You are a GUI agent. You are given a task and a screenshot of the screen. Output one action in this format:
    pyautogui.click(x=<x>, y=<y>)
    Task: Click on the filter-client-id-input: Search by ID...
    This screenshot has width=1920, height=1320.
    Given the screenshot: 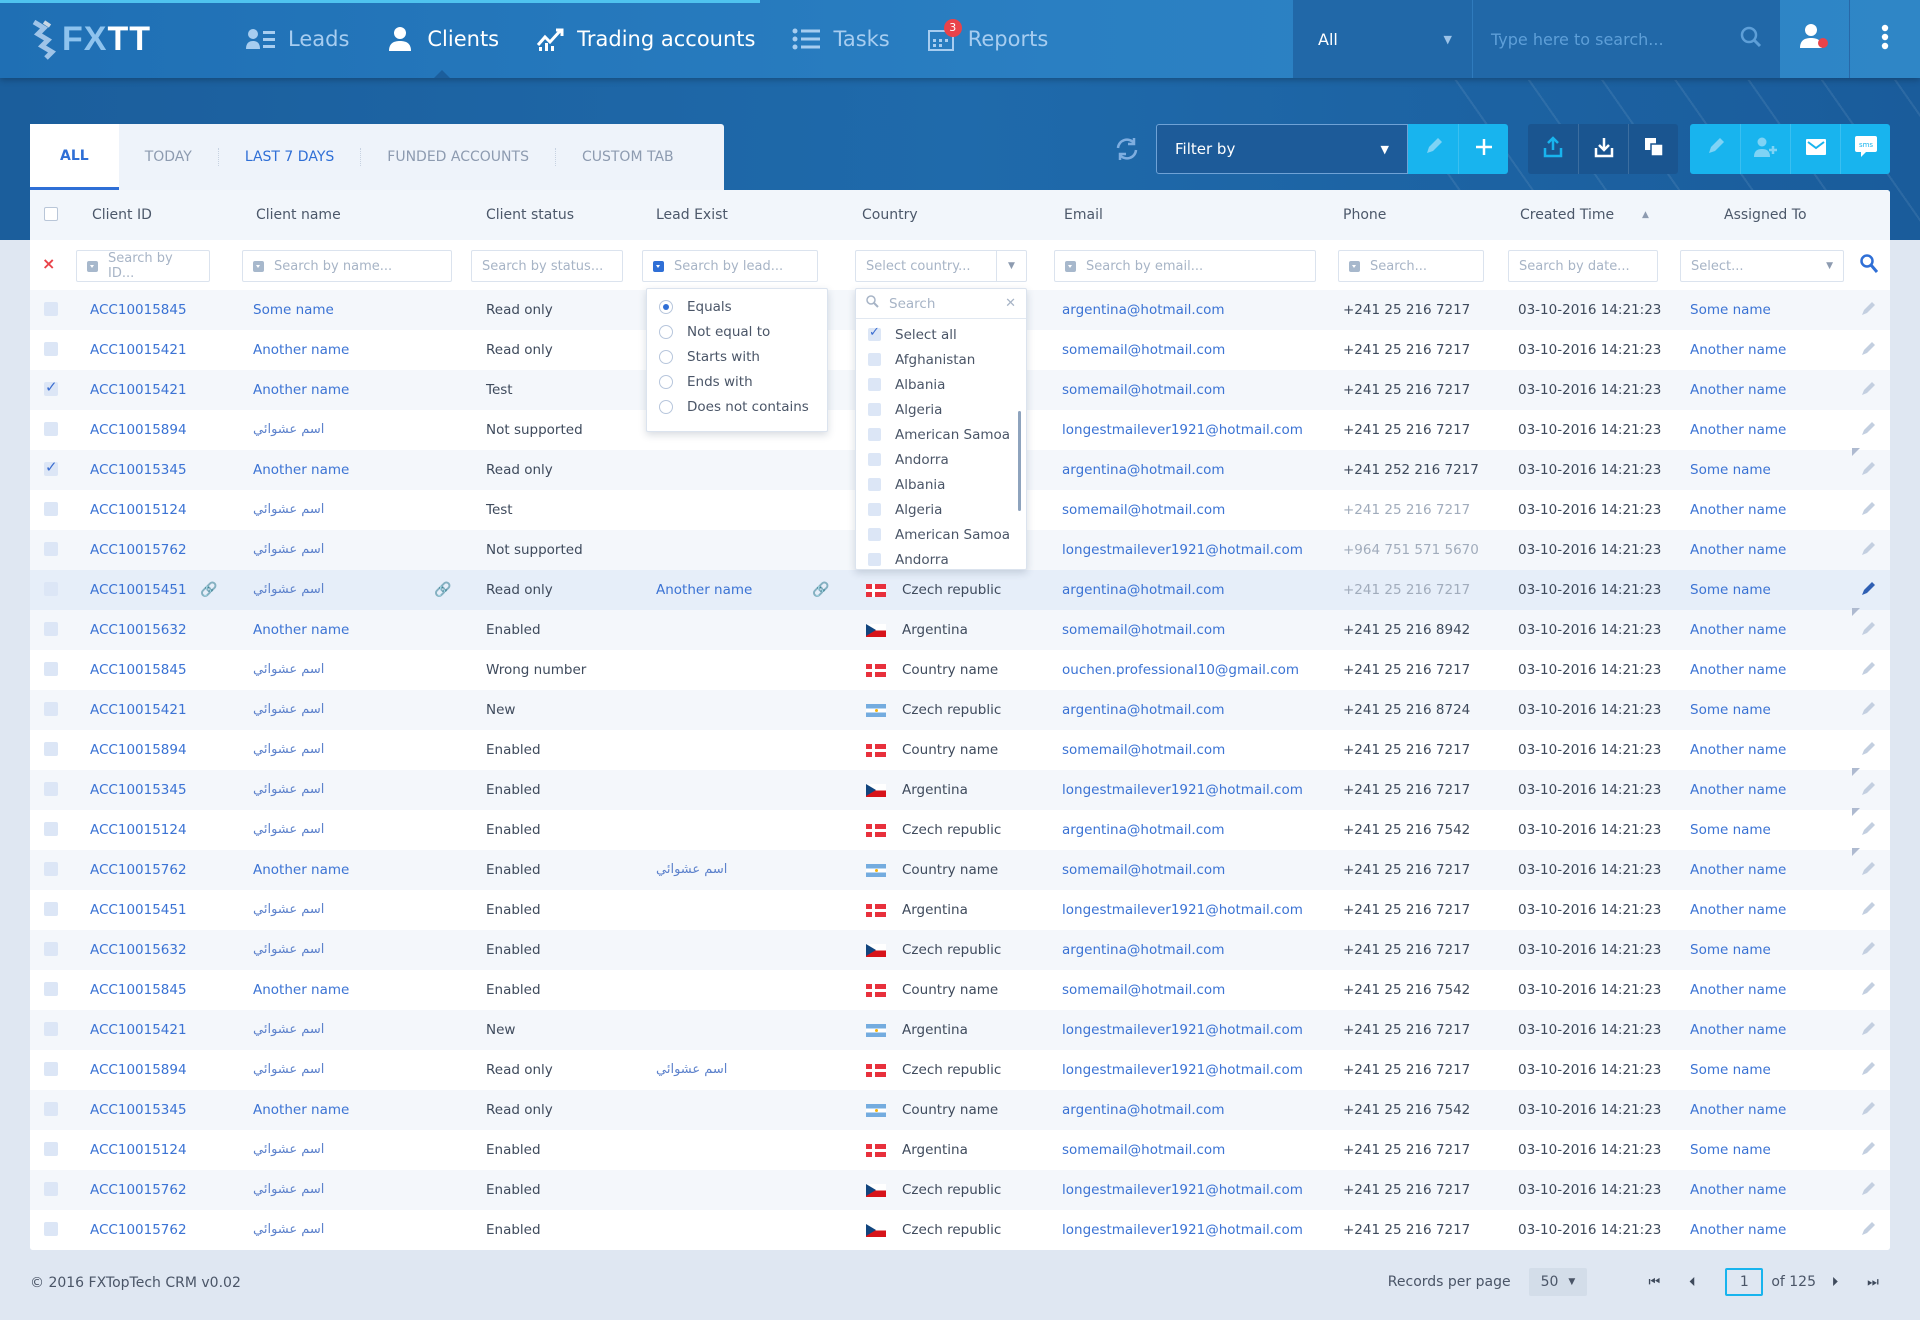 What is the action you would take?
    pyautogui.click(x=143, y=266)
    